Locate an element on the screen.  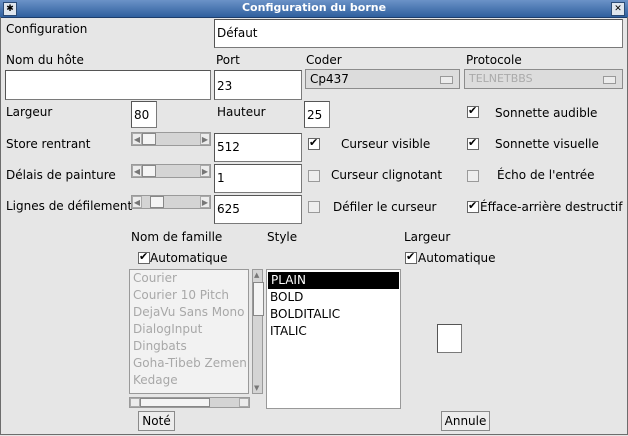
font-style-list: PLAIN BOLD BOLDITALIC ITALIC is located at coordinates (333, 339).